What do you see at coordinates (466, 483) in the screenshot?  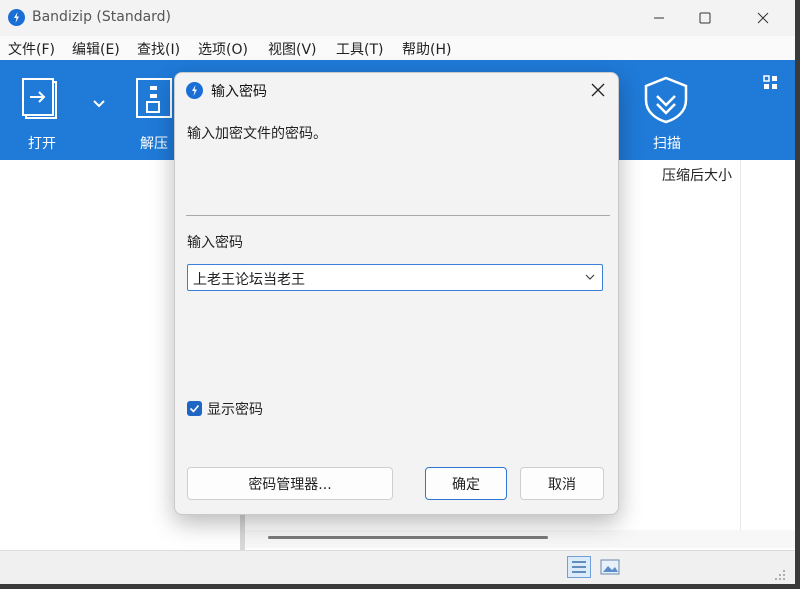 I see `ok-button: 确定` at bounding box center [466, 483].